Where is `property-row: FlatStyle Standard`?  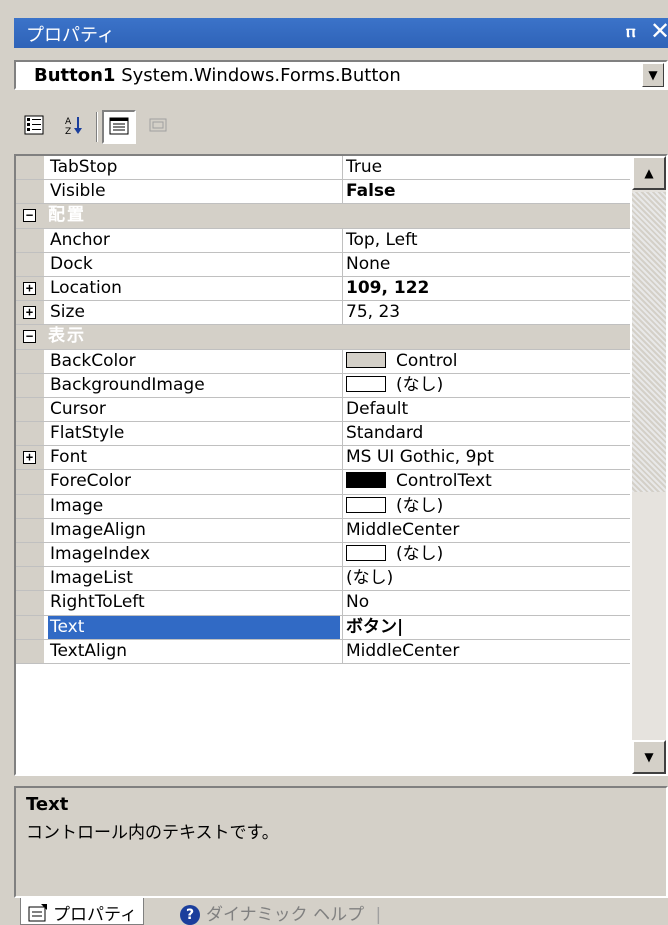
property-row: FlatStyle Standard is located at coordinates (323, 434).